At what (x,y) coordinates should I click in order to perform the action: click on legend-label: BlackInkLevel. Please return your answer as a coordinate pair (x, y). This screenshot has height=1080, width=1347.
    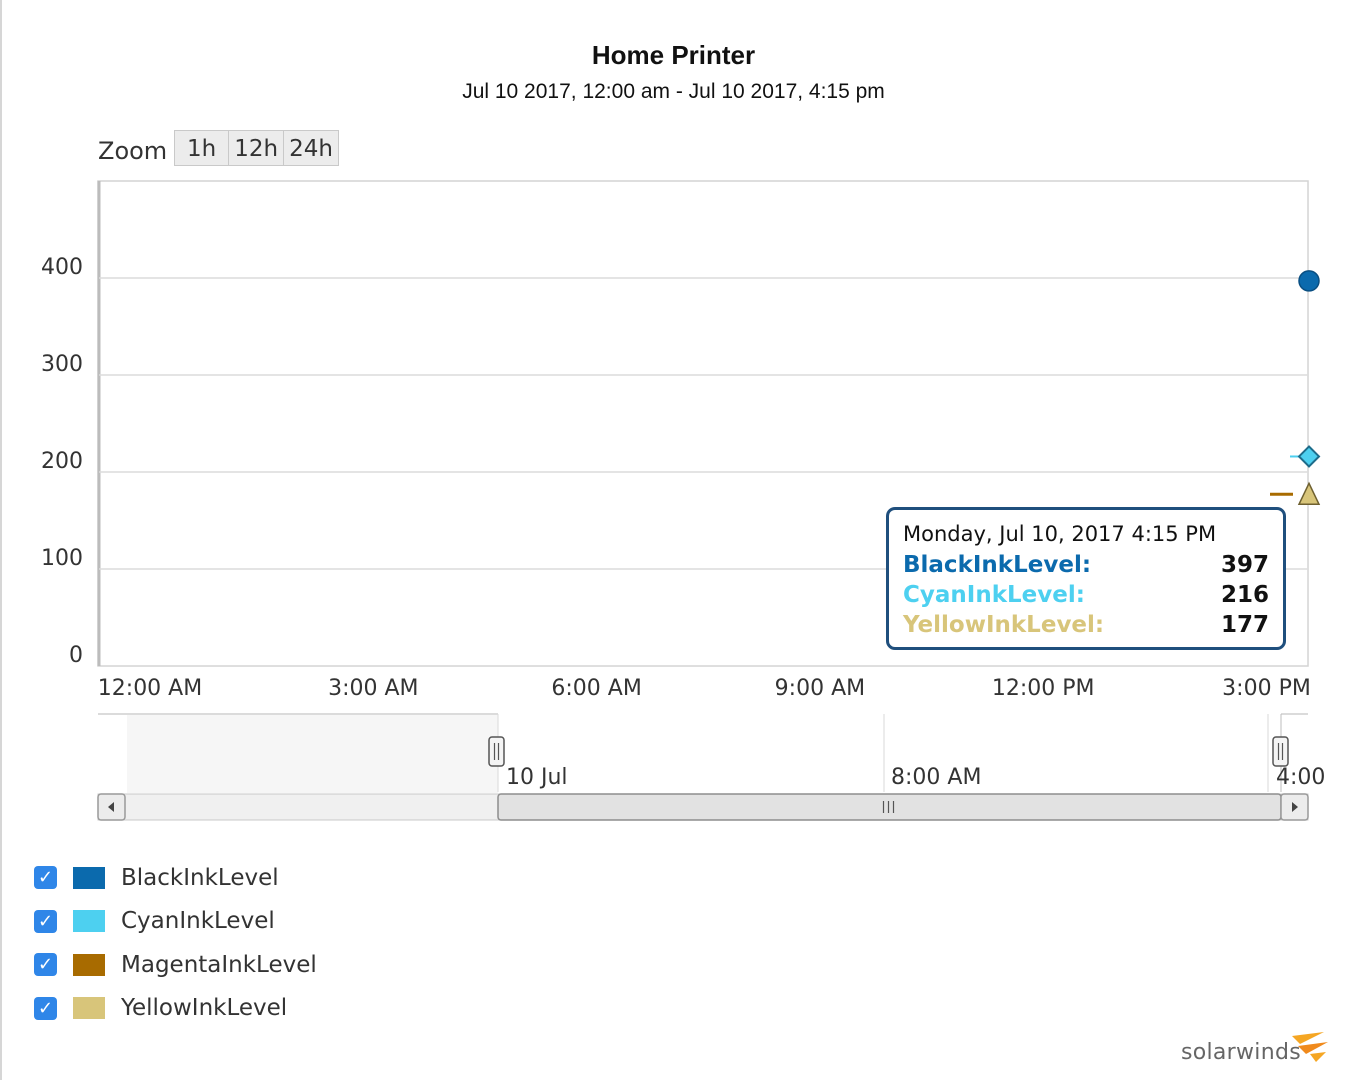
    Looking at the image, I should click on (200, 877).